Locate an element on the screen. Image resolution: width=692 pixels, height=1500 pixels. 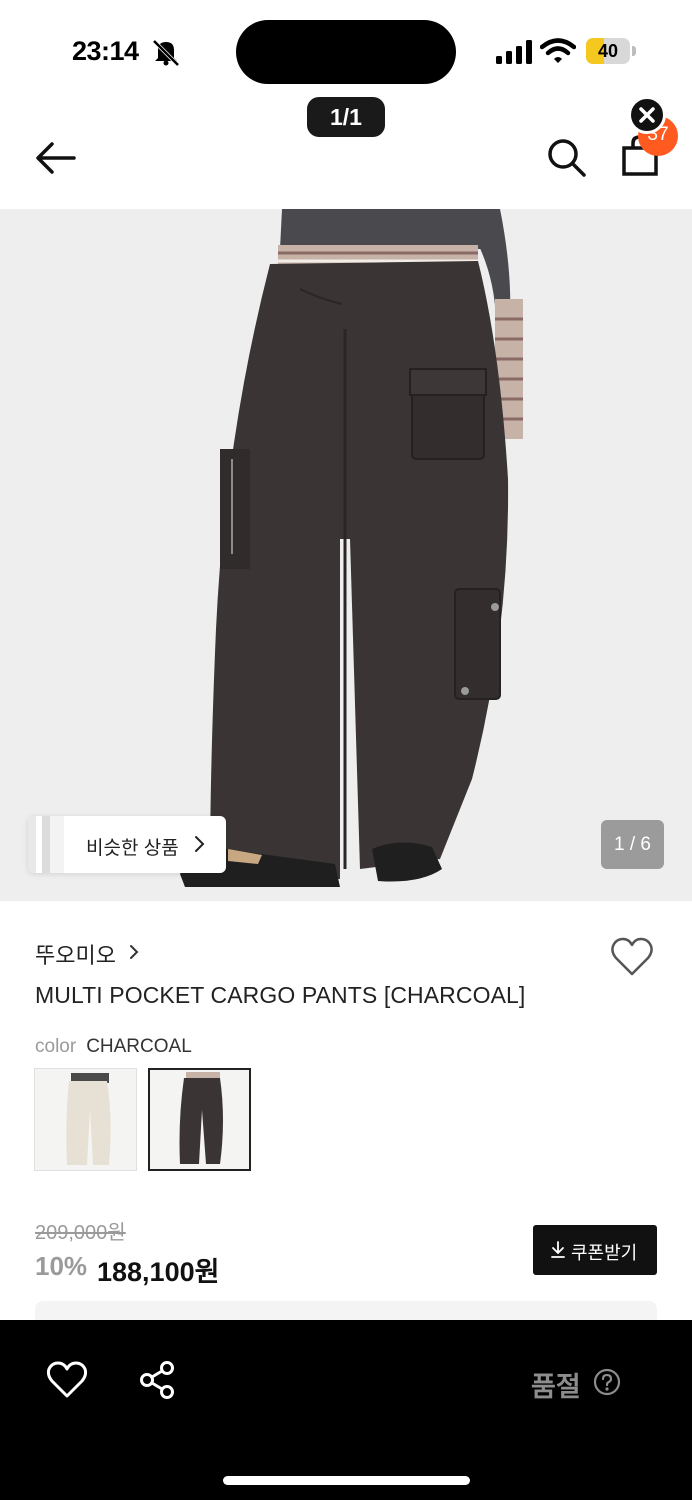
brand-name: 뚜오미오 is located at coordinates (75, 955).